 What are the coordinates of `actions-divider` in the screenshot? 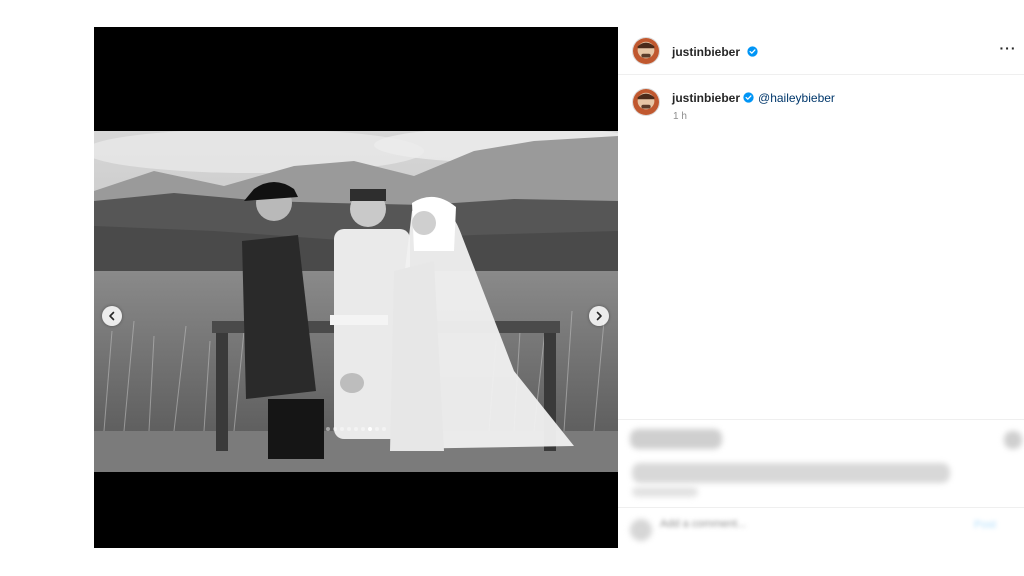 It's located at (821, 419).